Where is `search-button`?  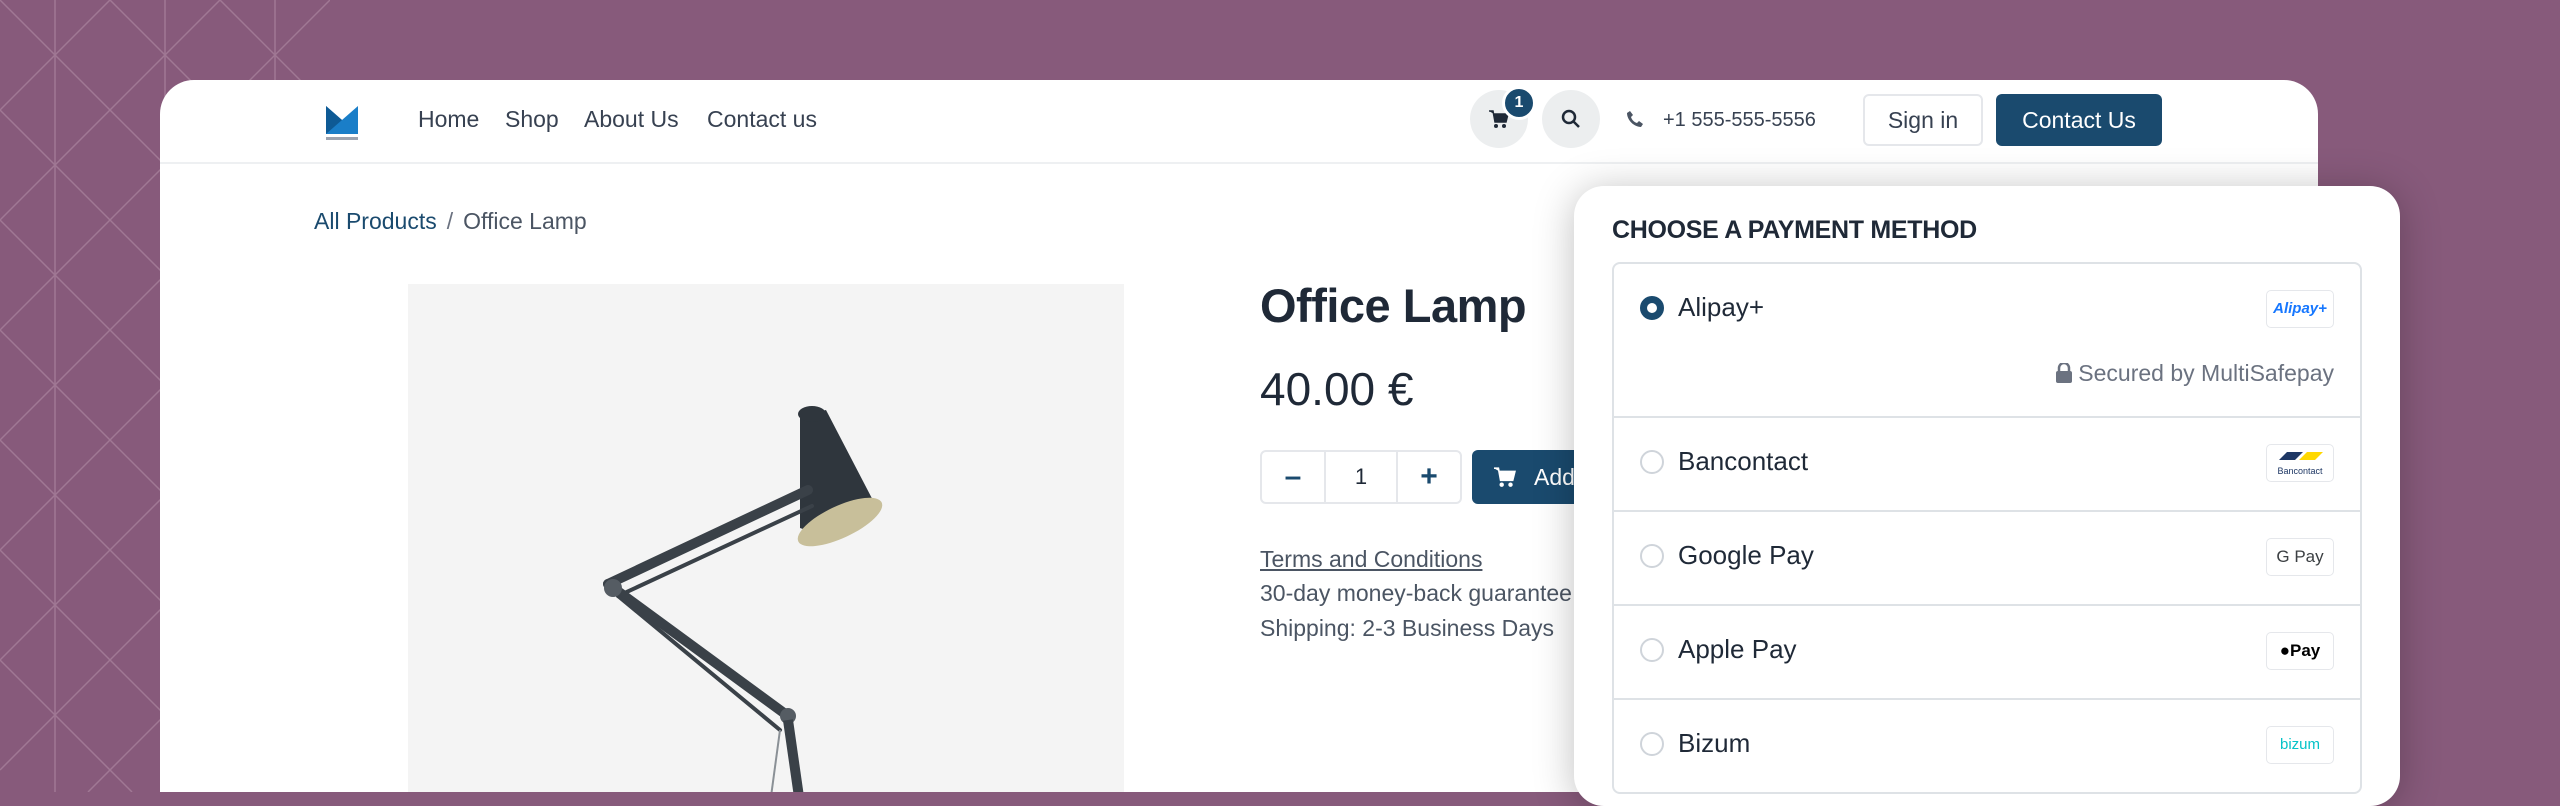
search-button is located at coordinates (1571, 119).